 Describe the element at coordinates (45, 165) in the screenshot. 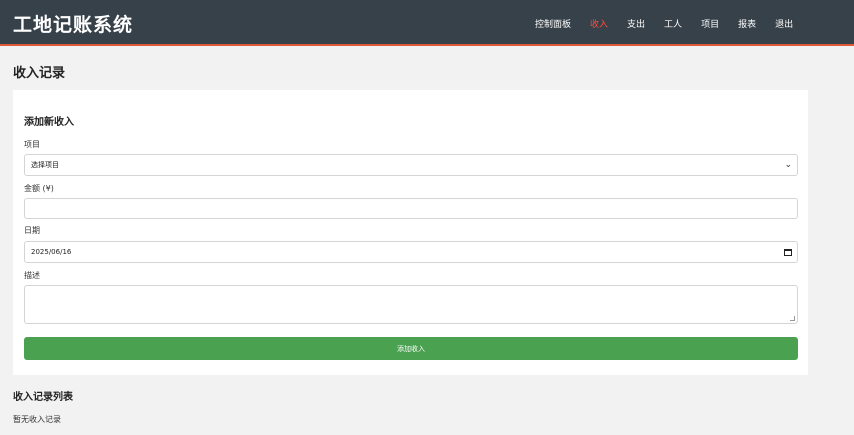

I see `project-select-value: 选择项目` at that location.